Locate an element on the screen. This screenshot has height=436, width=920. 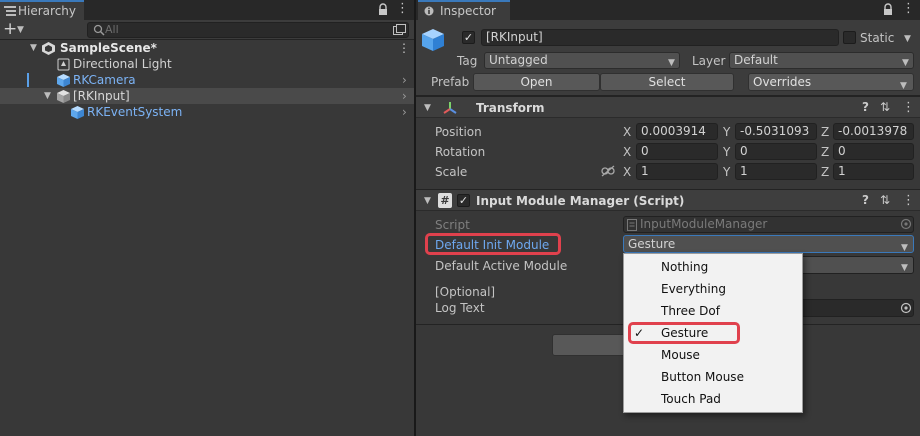
hierarchy-item-label: Directional Light is located at coordinates (122, 64).